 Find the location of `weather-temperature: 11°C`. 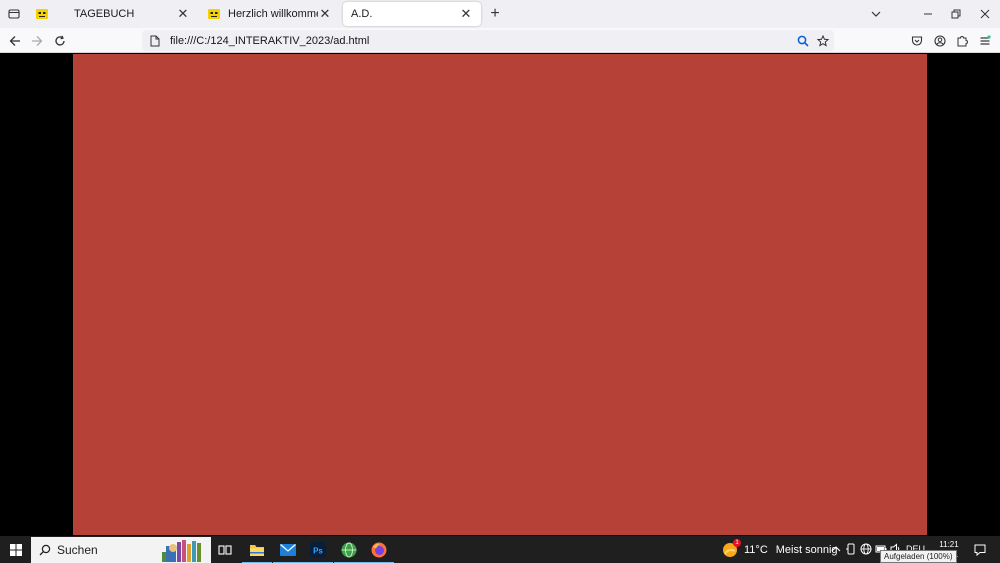

weather-temperature: 11°C is located at coordinates (756, 550).